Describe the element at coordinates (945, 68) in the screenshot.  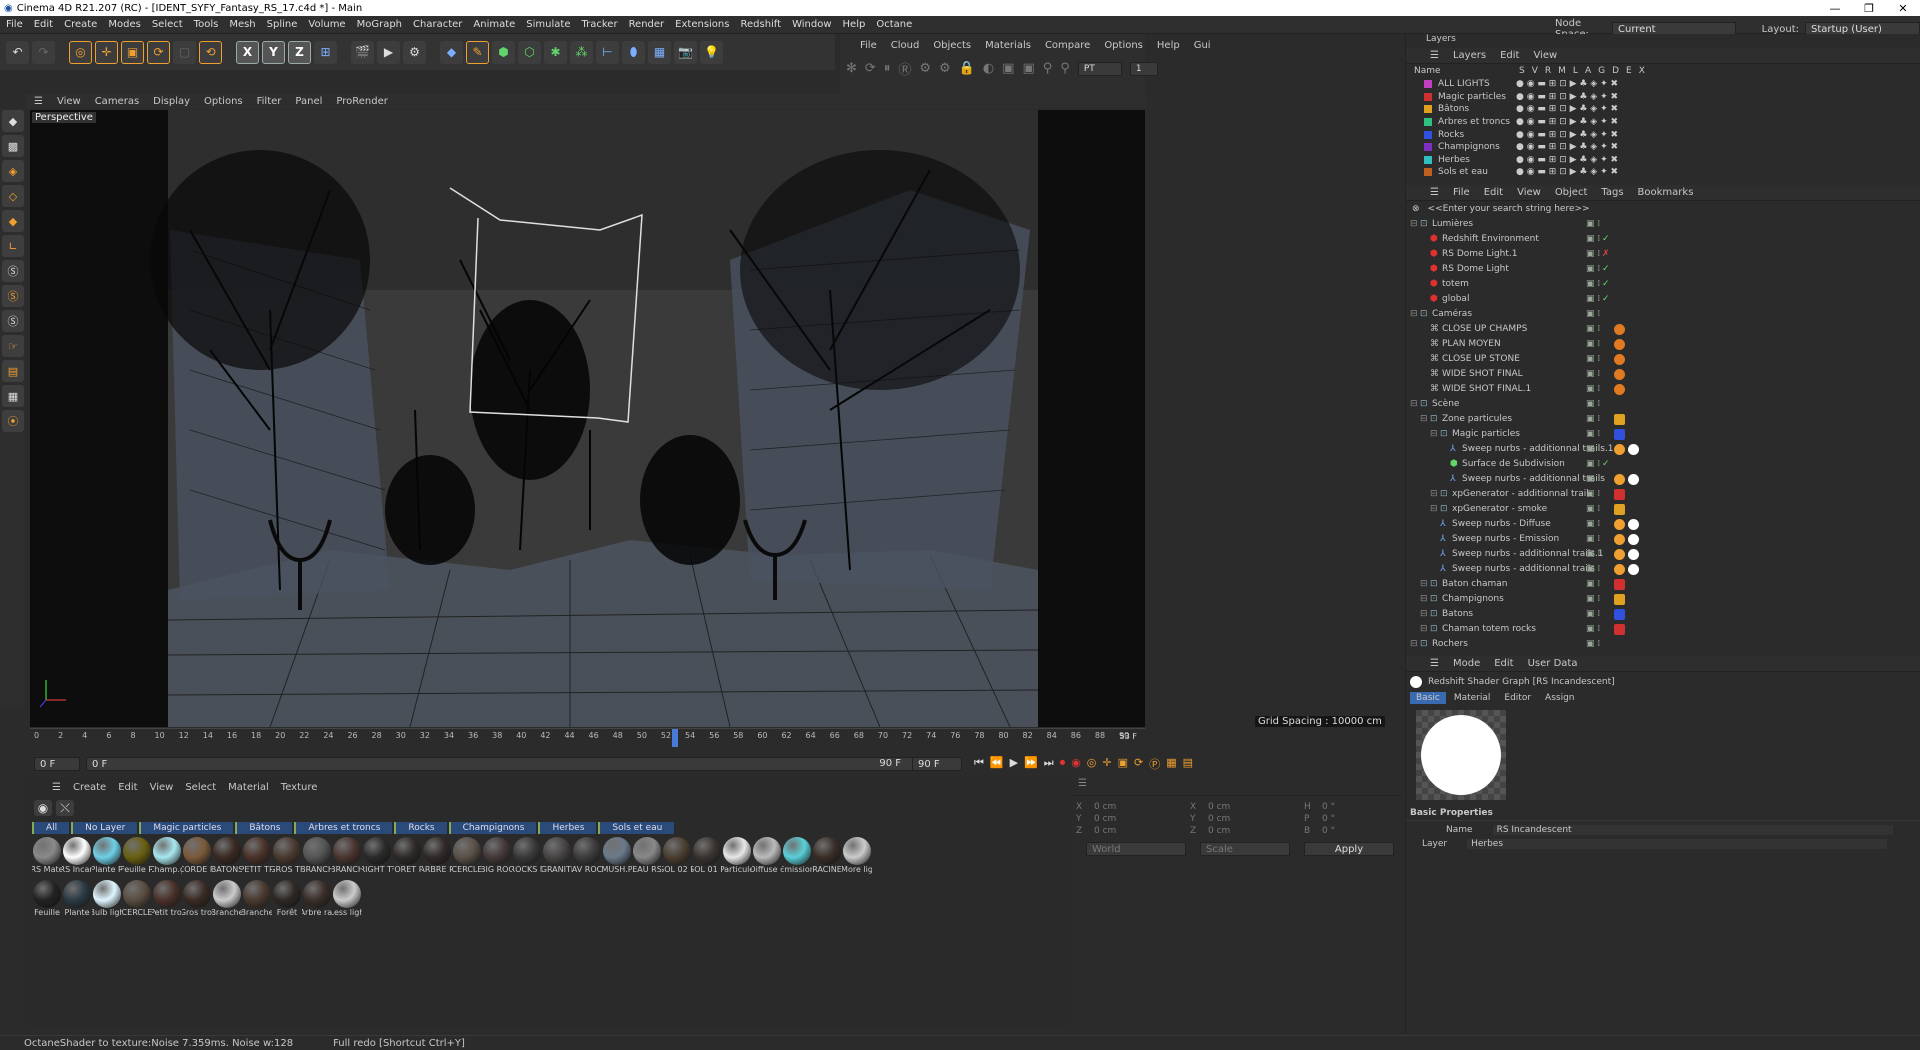
I see `octane-clay-icon: ⚙` at that location.